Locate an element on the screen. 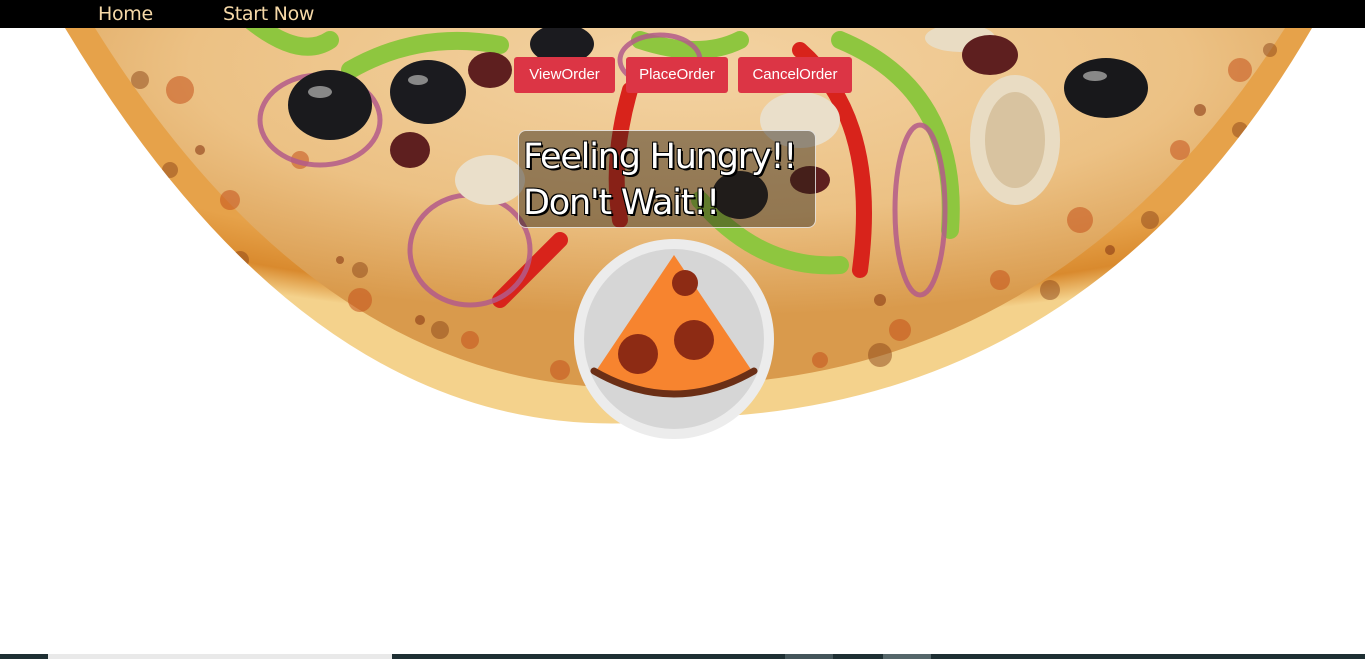 The width and height of the screenshot is (1365, 659). place-order-button: PlaceOrder is located at coordinates (677, 75).